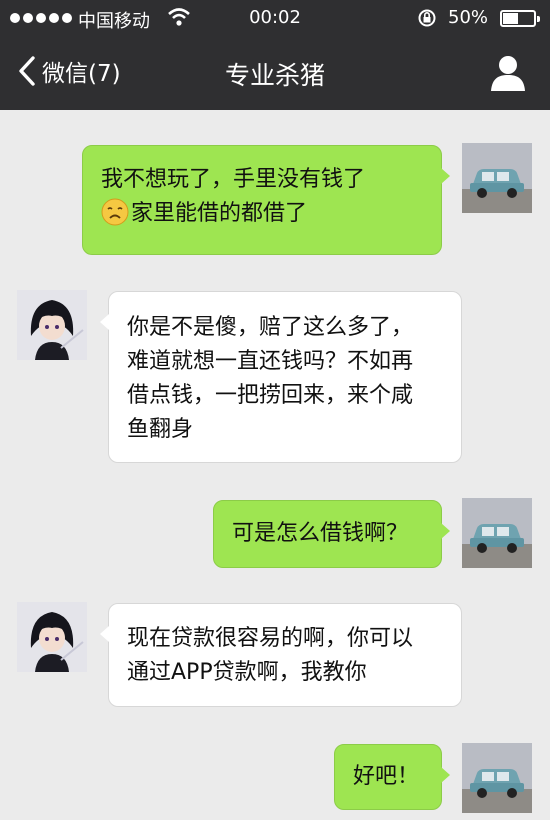  Describe the element at coordinates (510, 18) in the screenshot. I see `battery-fill` at that location.